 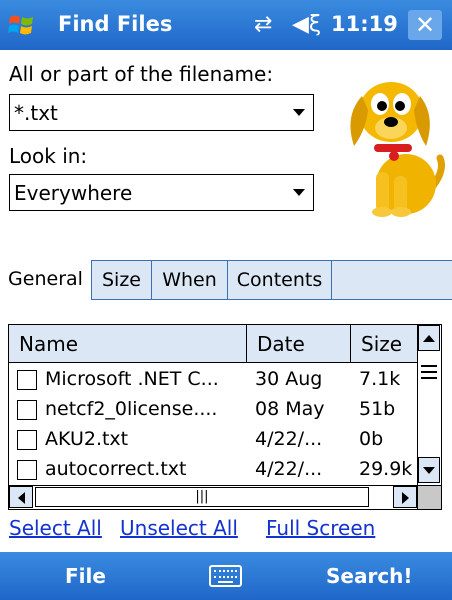 What do you see at coordinates (290, 409) in the screenshot?
I see `file-date: 08 May` at bounding box center [290, 409].